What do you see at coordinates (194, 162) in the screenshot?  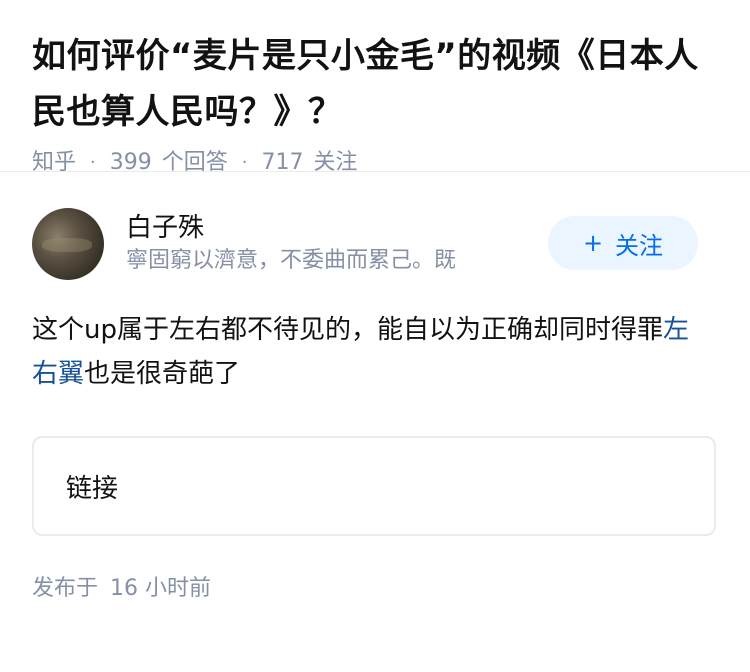 I see `answers-label: 个回答` at bounding box center [194, 162].